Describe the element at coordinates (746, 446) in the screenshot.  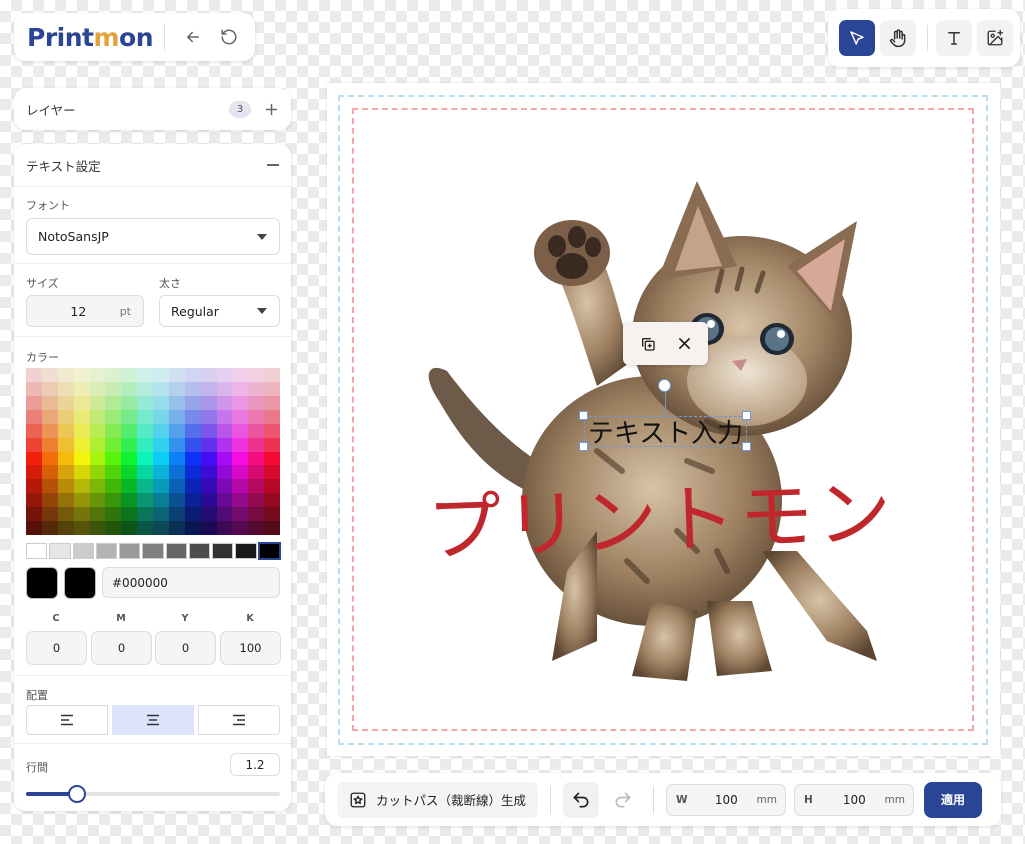
I see `resize-handle-br` at that location.